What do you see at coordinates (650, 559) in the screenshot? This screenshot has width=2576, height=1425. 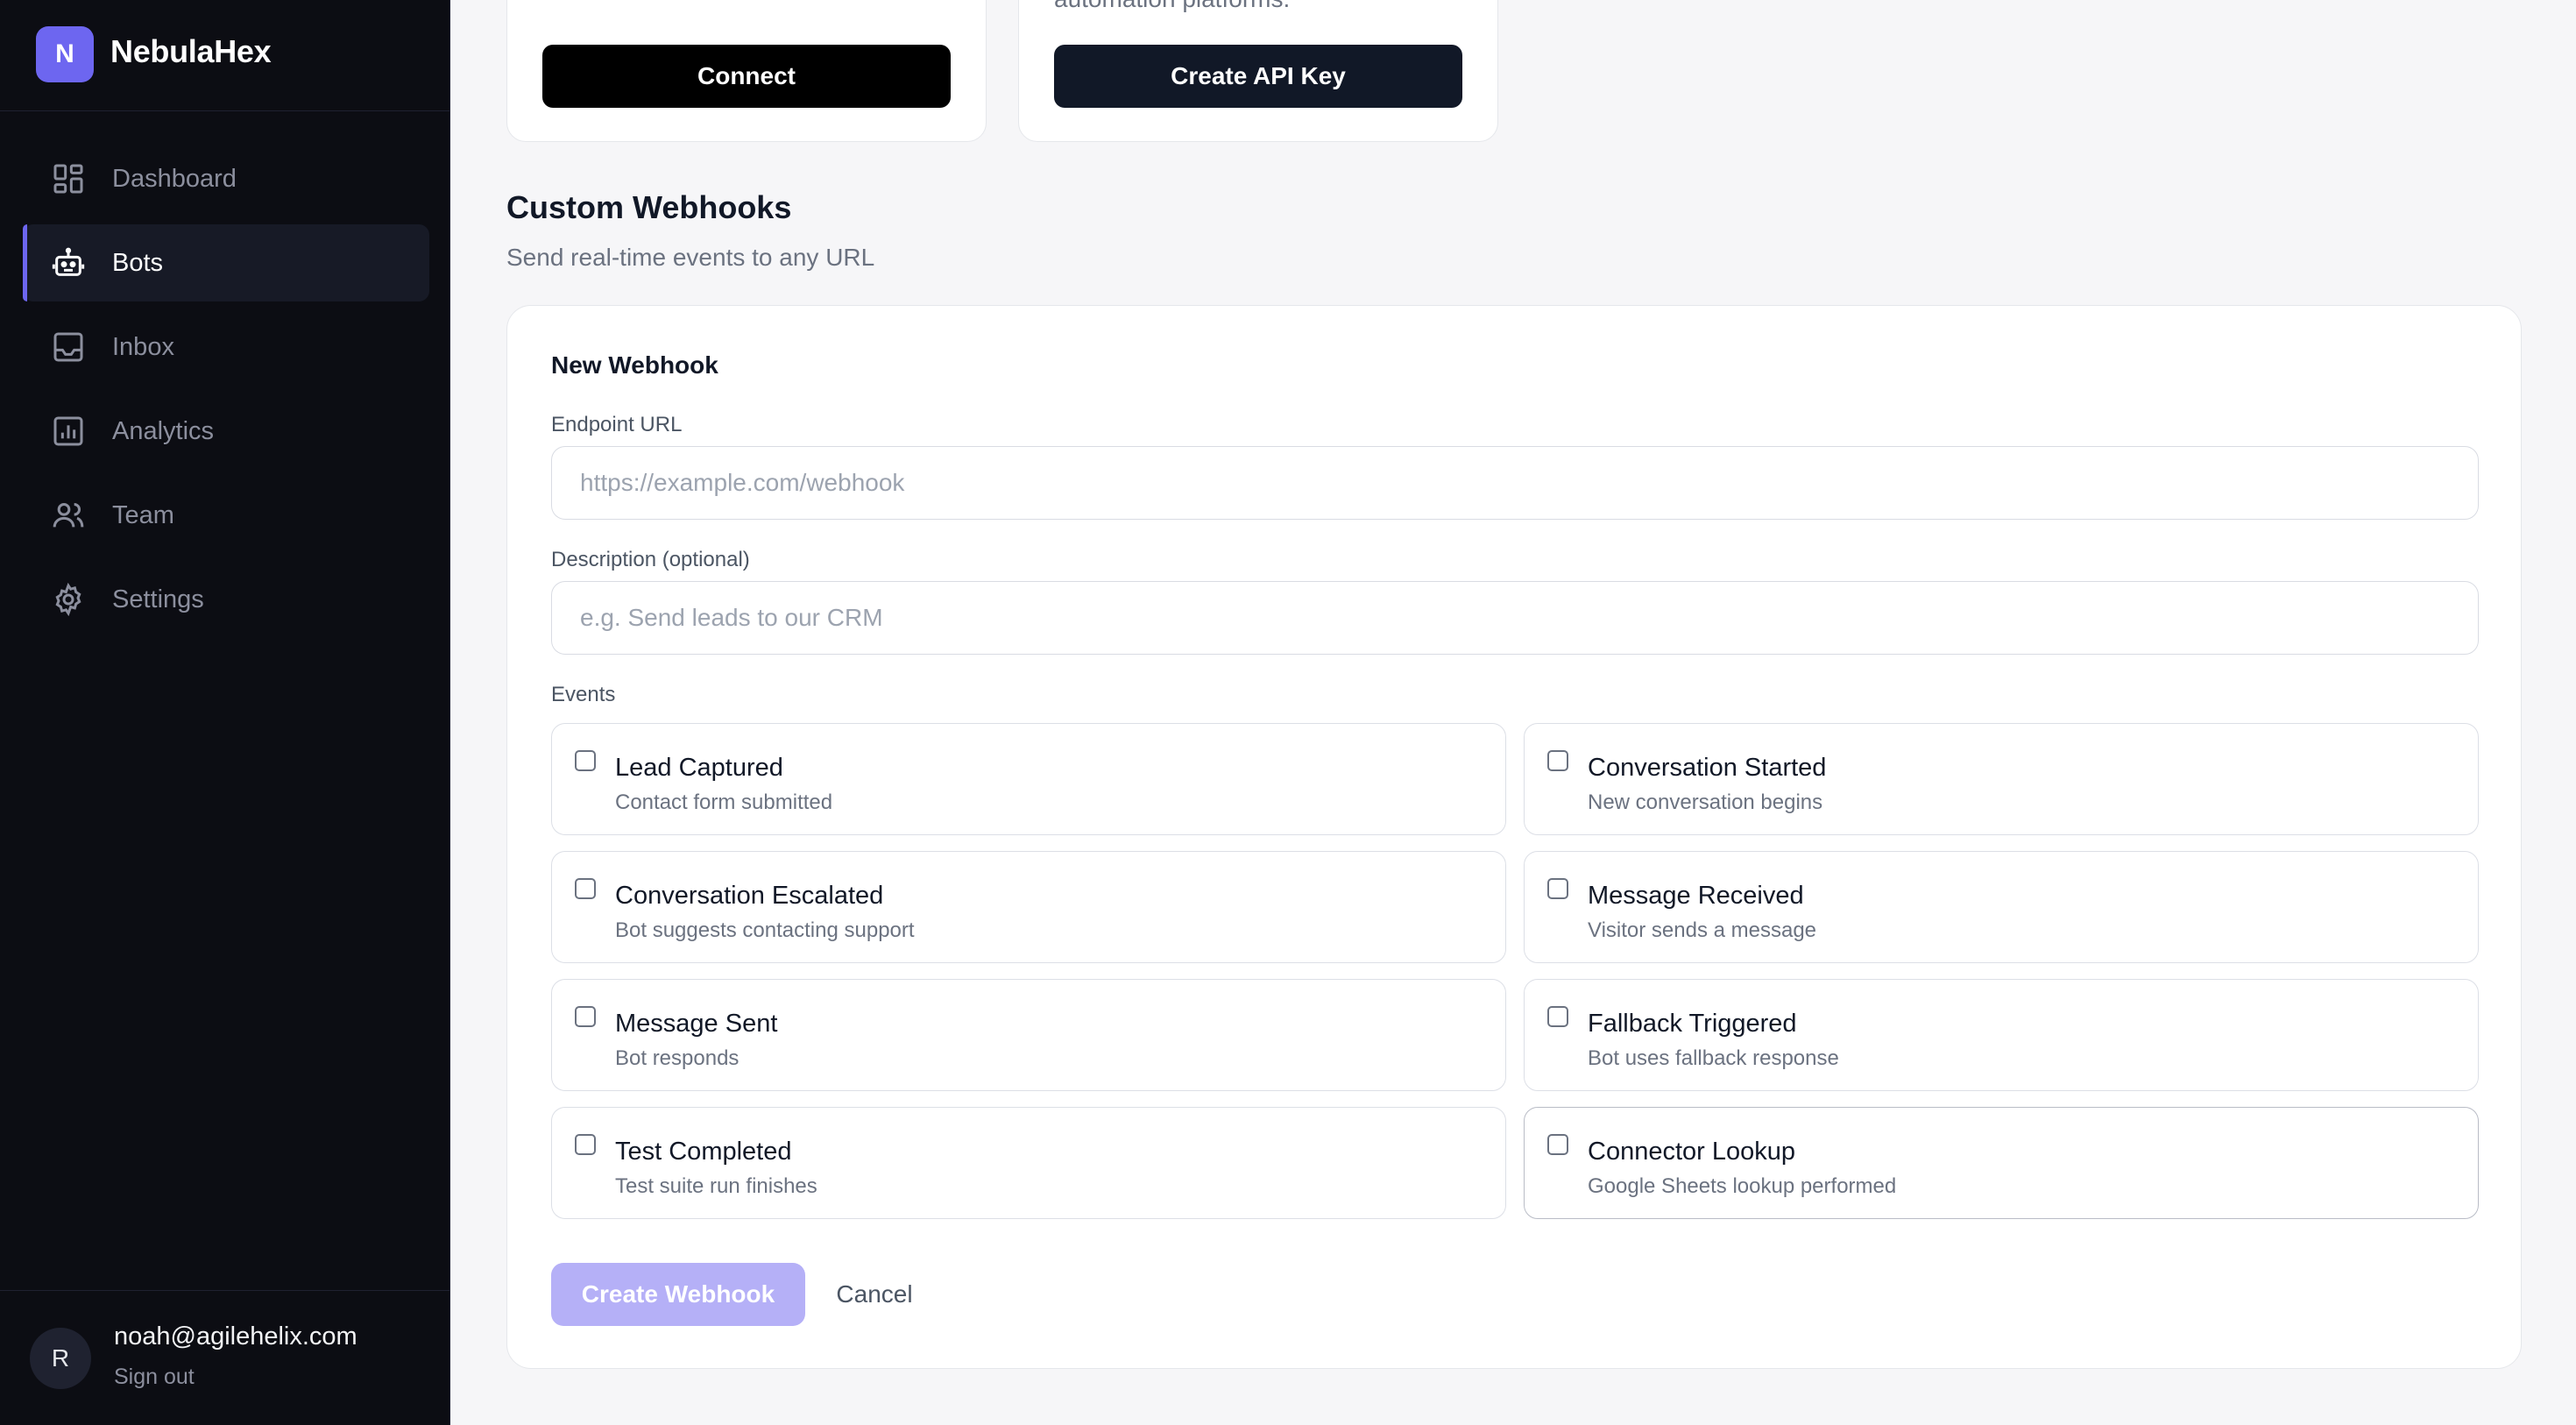 I see `description-label: Description (optional)` at bounding box center [650, 559].